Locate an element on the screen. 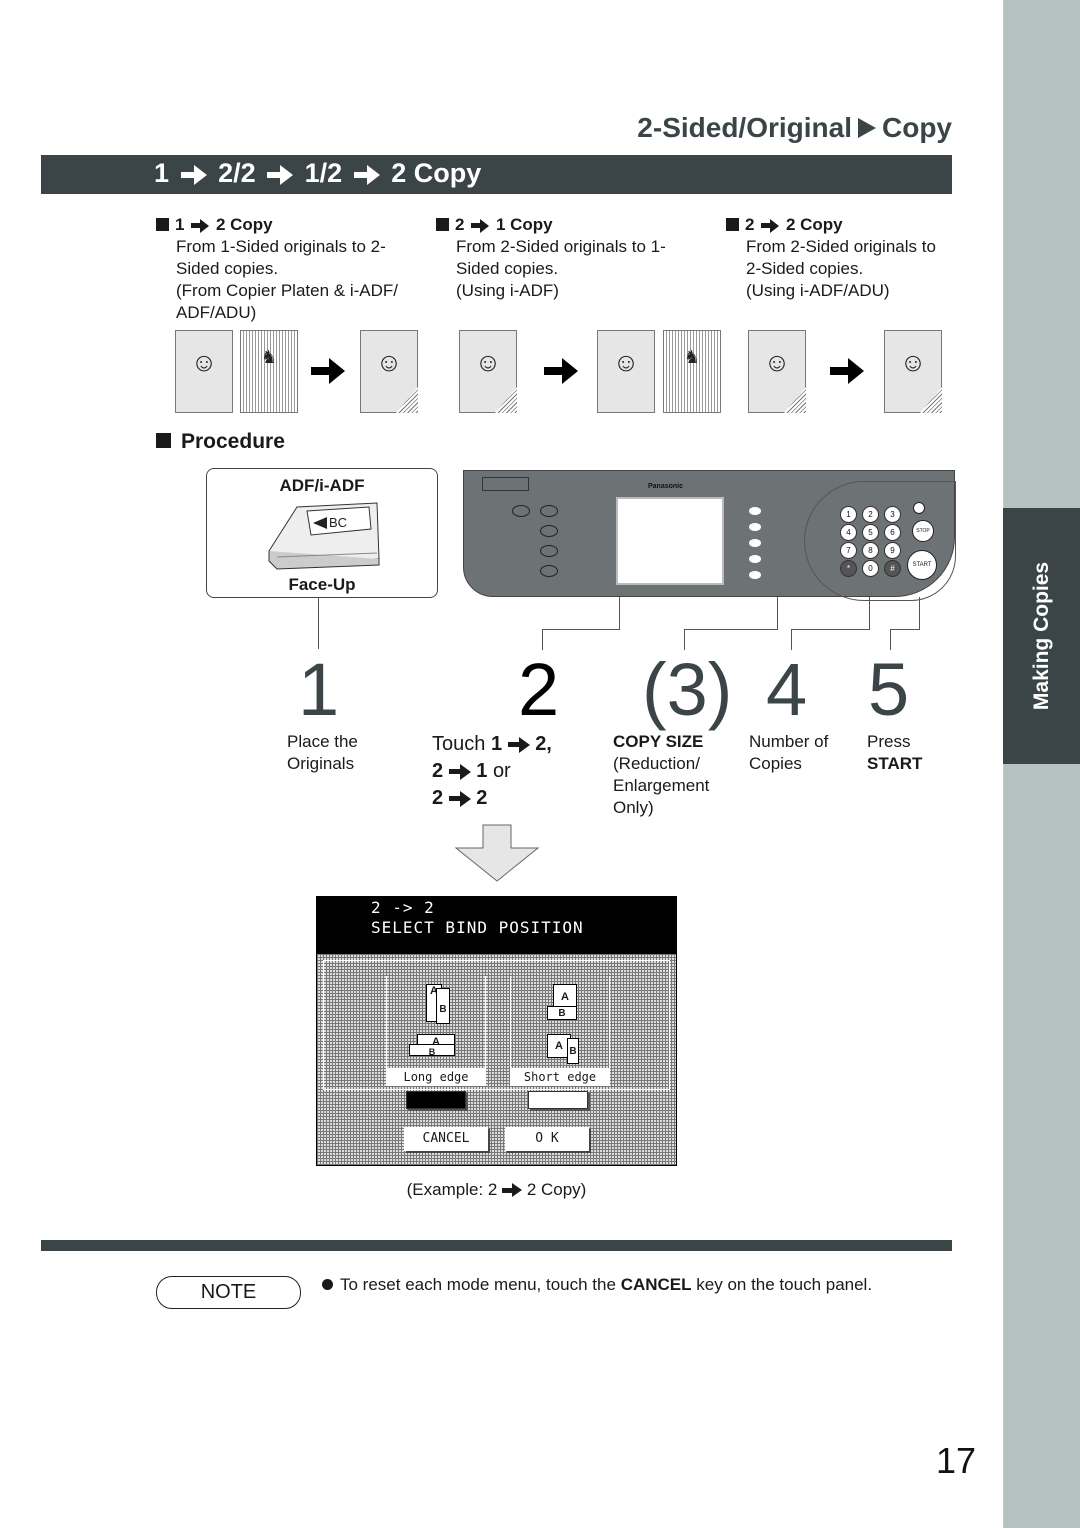  arrow-down-icon is located at coordinates (497, 853).